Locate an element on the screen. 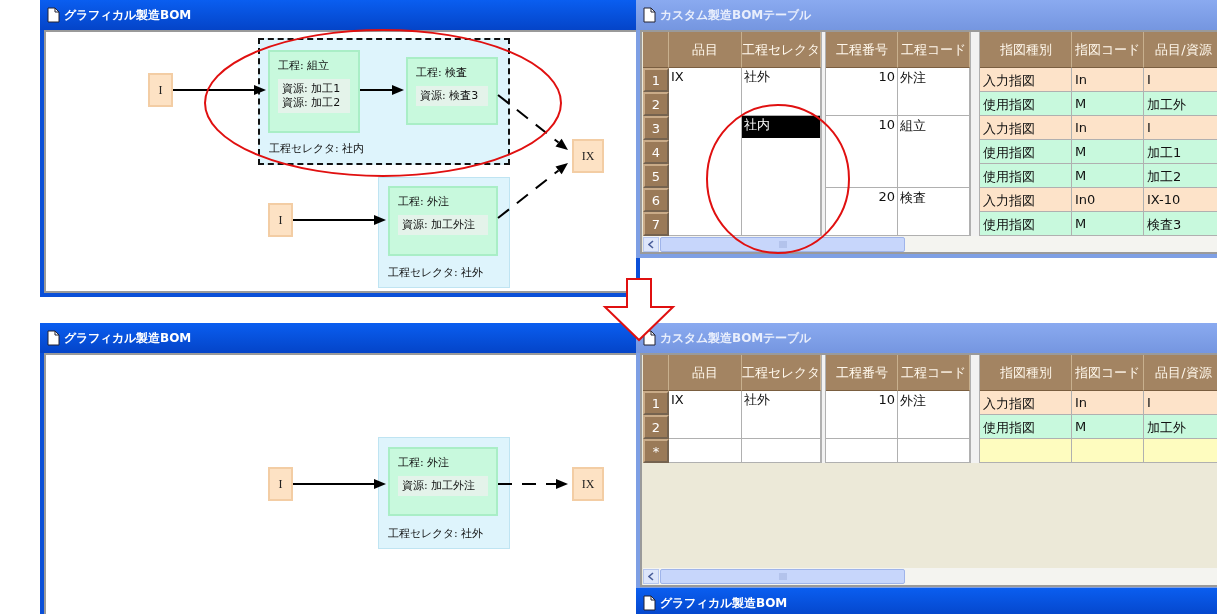  row-header: 7 is located at coordinates (656, 224).